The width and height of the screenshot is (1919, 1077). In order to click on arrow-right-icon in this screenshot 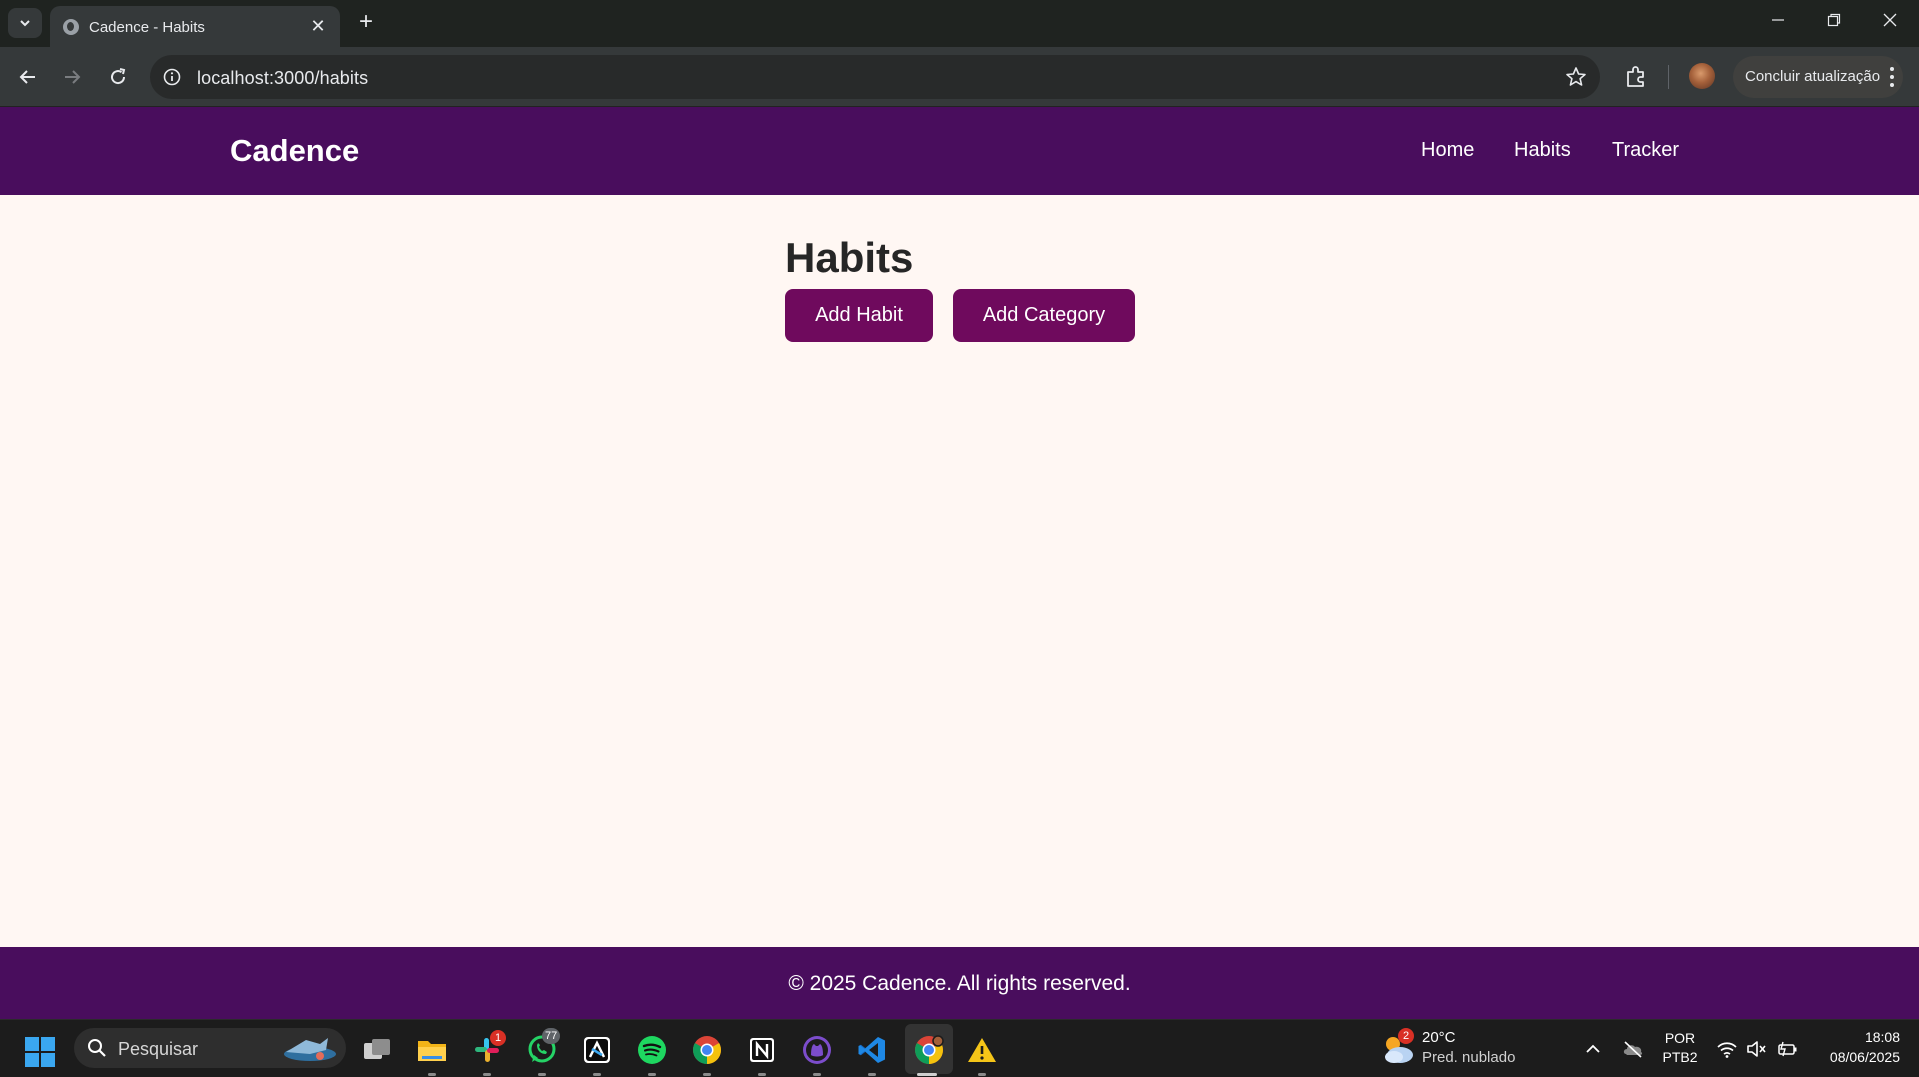, I will do `click(73, 77)`.